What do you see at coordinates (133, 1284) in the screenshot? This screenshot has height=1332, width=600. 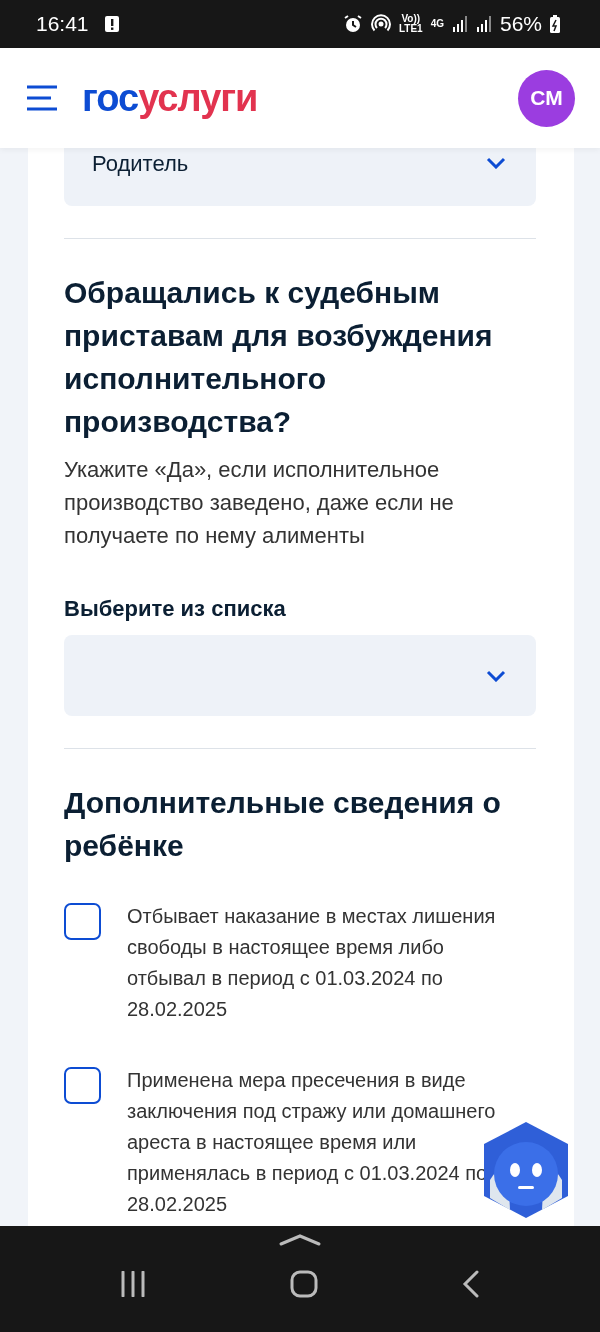 I see `recent-apps-icon` at bounding box center [133, 1284].